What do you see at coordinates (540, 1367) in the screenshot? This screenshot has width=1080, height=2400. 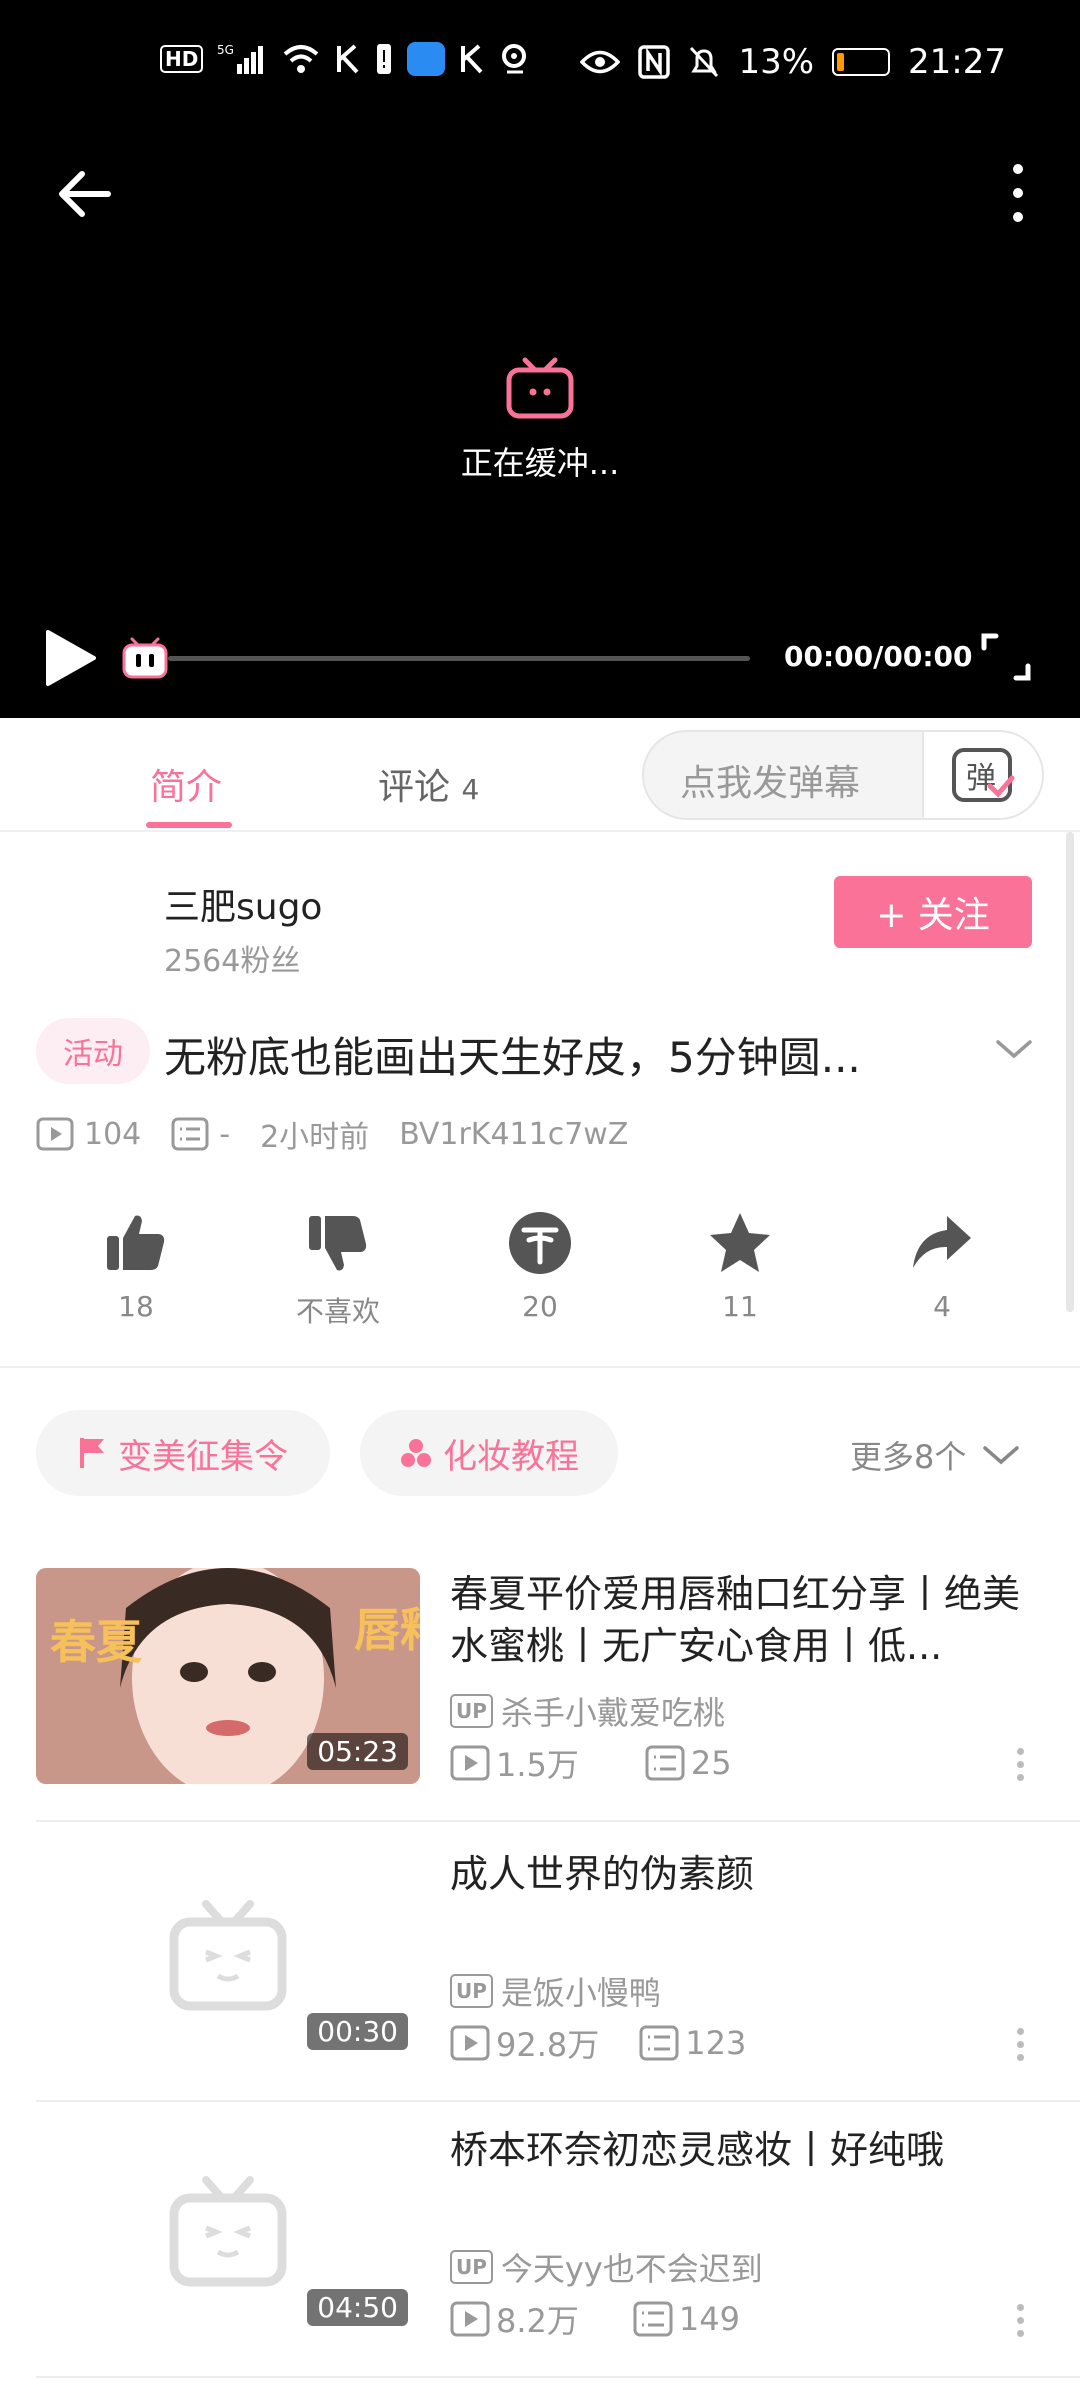 I see `section-divider` at bounding box center [540, 1367].